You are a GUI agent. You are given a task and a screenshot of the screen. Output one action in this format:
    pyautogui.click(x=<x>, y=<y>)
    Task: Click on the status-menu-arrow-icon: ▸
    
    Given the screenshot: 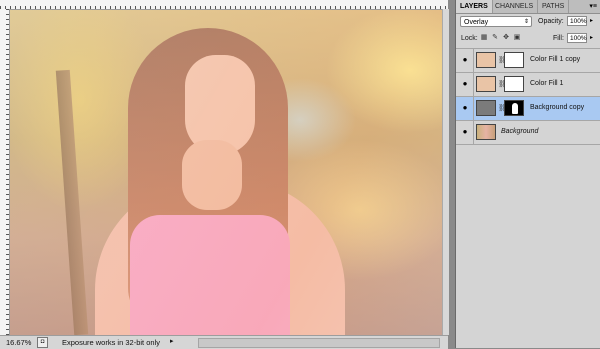 What is the action you would take?
    pyautogui.click(x=172, y=341)
    